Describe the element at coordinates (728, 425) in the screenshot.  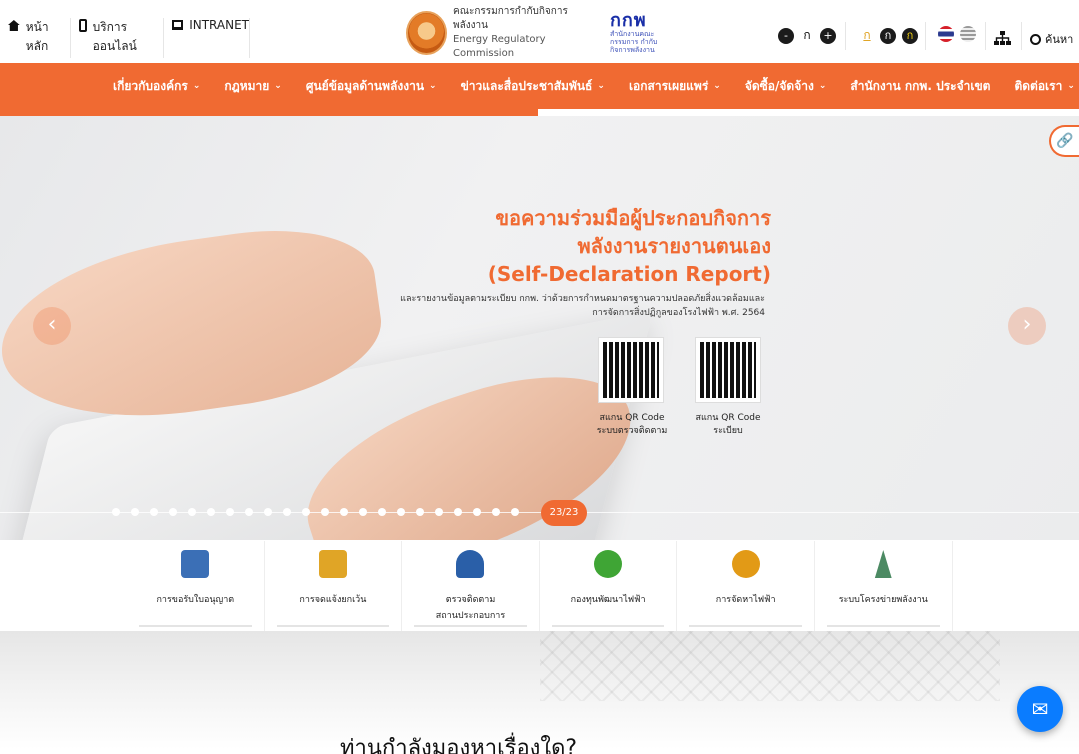
I see `qr-label-regulation: สแกน QR Code ระเบียบ` at that location.